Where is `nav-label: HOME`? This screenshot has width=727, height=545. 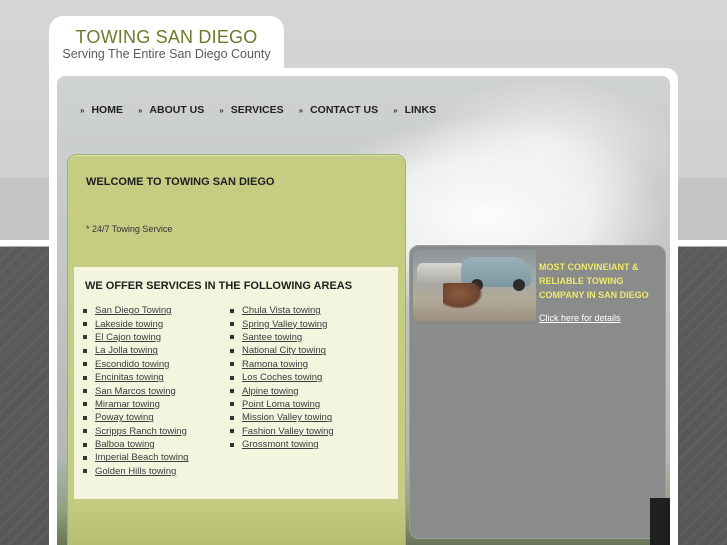 nav-label: HOME is located at coordinates (107, 110).